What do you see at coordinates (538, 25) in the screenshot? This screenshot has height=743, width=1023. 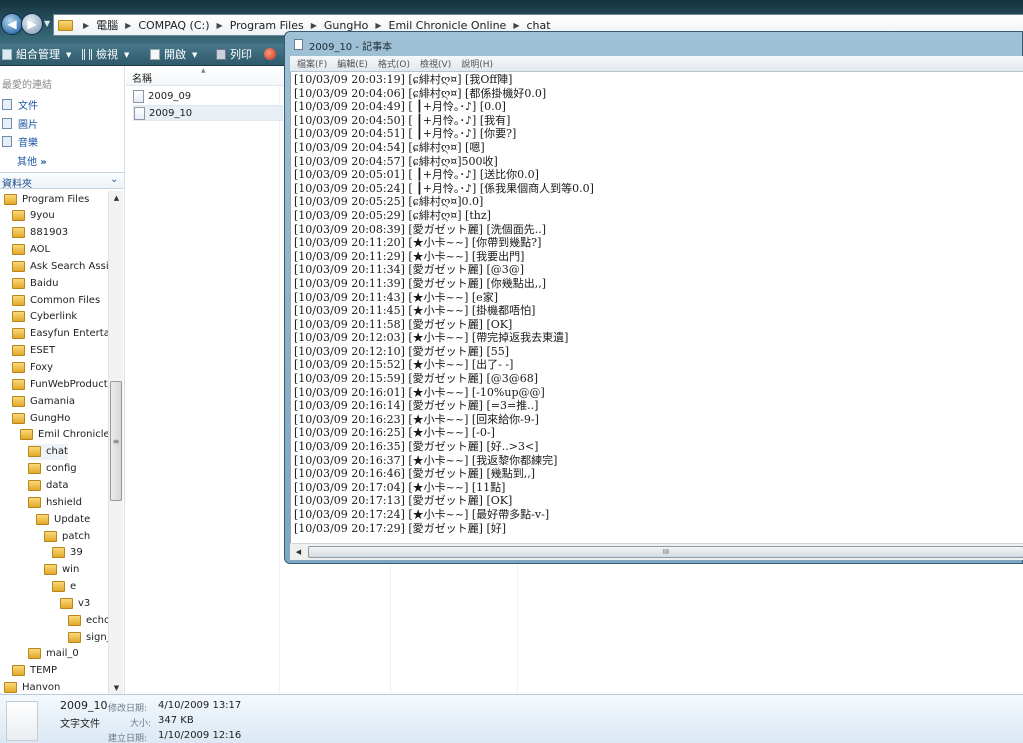 I see `breadcrumb-chat: chat` at bounding box center [538, 25].